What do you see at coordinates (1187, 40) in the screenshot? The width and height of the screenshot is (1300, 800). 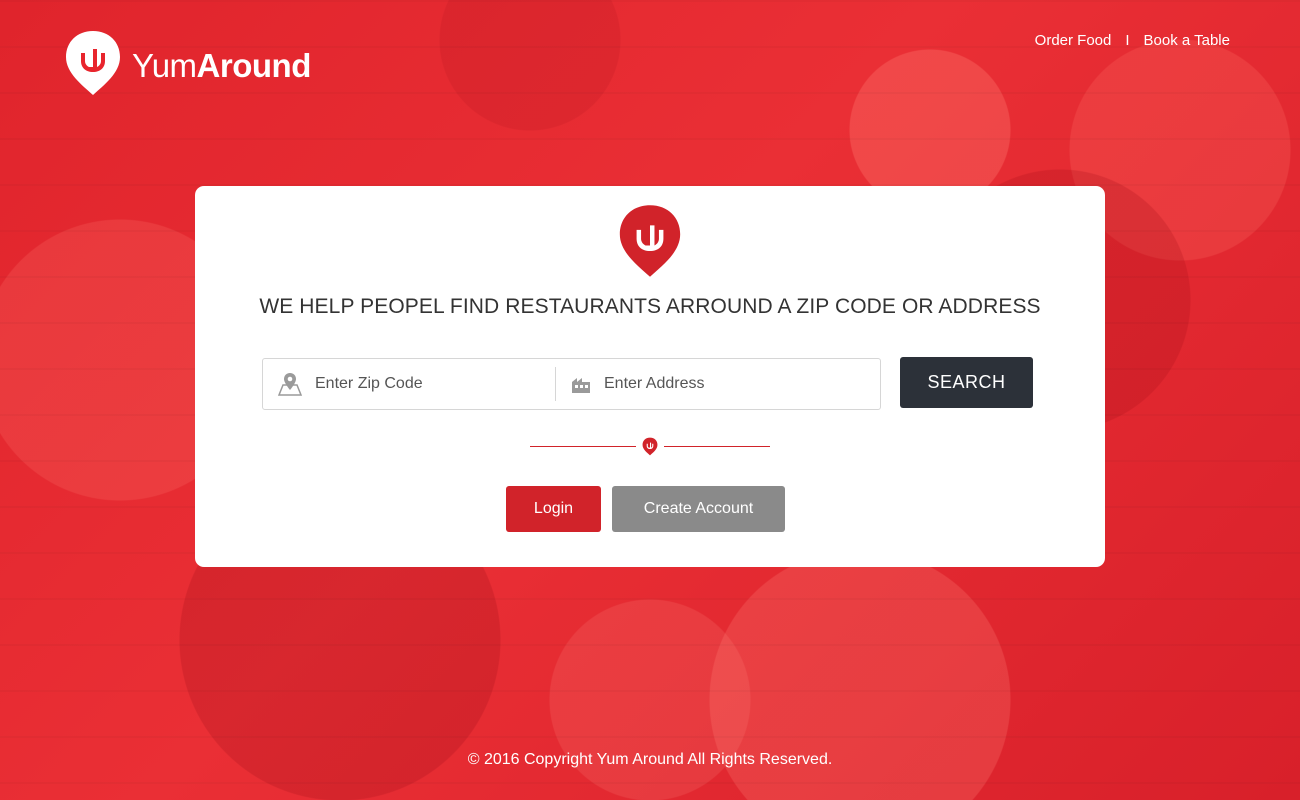 I see `book-table-link: Book a Table` at bounding box center [1187, 40].